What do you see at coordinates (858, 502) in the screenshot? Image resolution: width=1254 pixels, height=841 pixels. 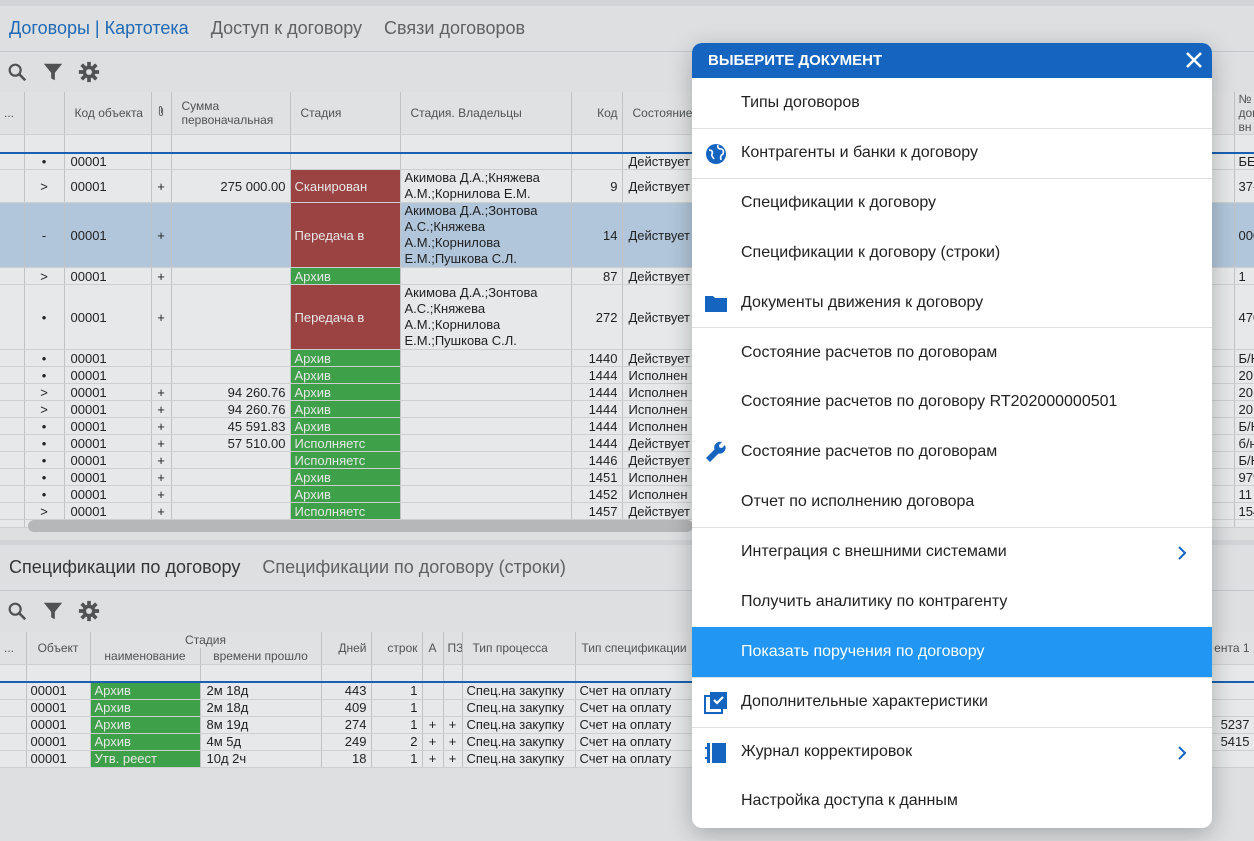 I see `menu-item-label: Отчет по исполнению договора` at bounding box center [858, 502].